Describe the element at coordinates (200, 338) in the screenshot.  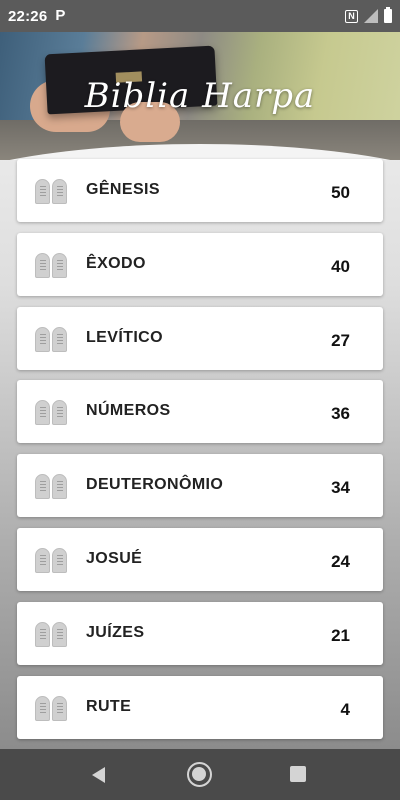
I see `book-card-levitico: LEVÍTICO 27` at that location.